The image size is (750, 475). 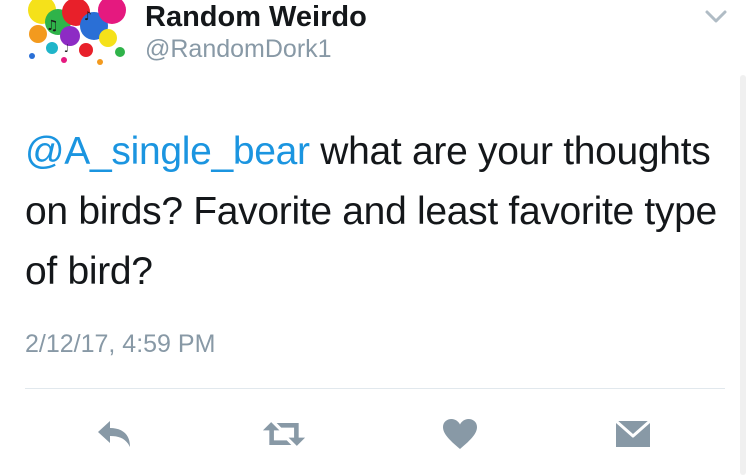 What do you see at coordinates (167, 151) in the screenshot?
I see `mention-link: @A_single_bear` at bounding box center [167, 151].